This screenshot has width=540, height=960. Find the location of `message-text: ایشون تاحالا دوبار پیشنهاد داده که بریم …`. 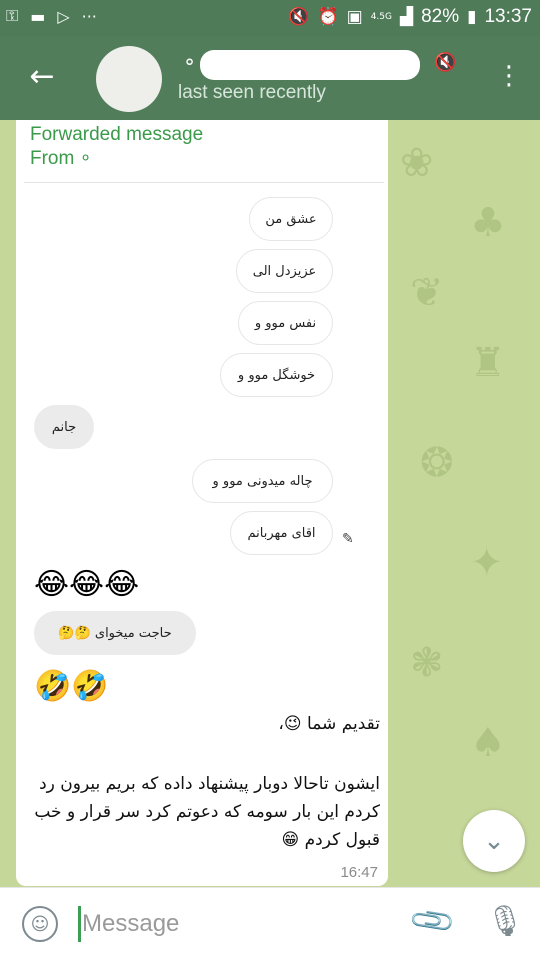

message-text: ایشون تاحالا دوبار پیشنهاد داده که بریم … is located at coordinates (207, 812).